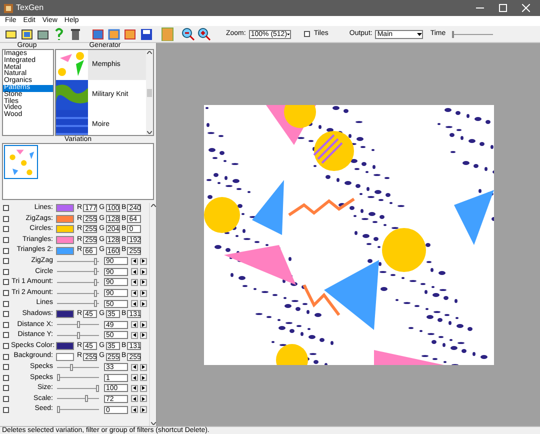 The image size is (540, 434). I want to click on scrollbar-thumb, so click(149, 92).